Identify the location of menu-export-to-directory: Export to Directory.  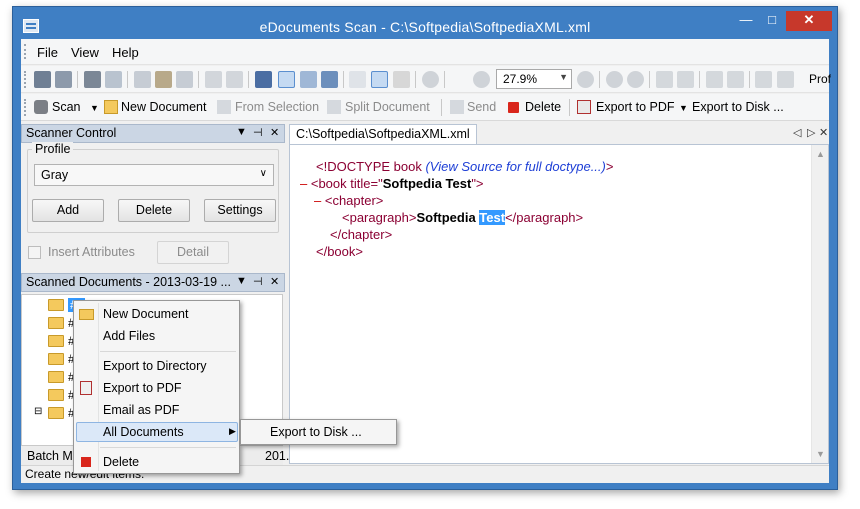
(155, 366).